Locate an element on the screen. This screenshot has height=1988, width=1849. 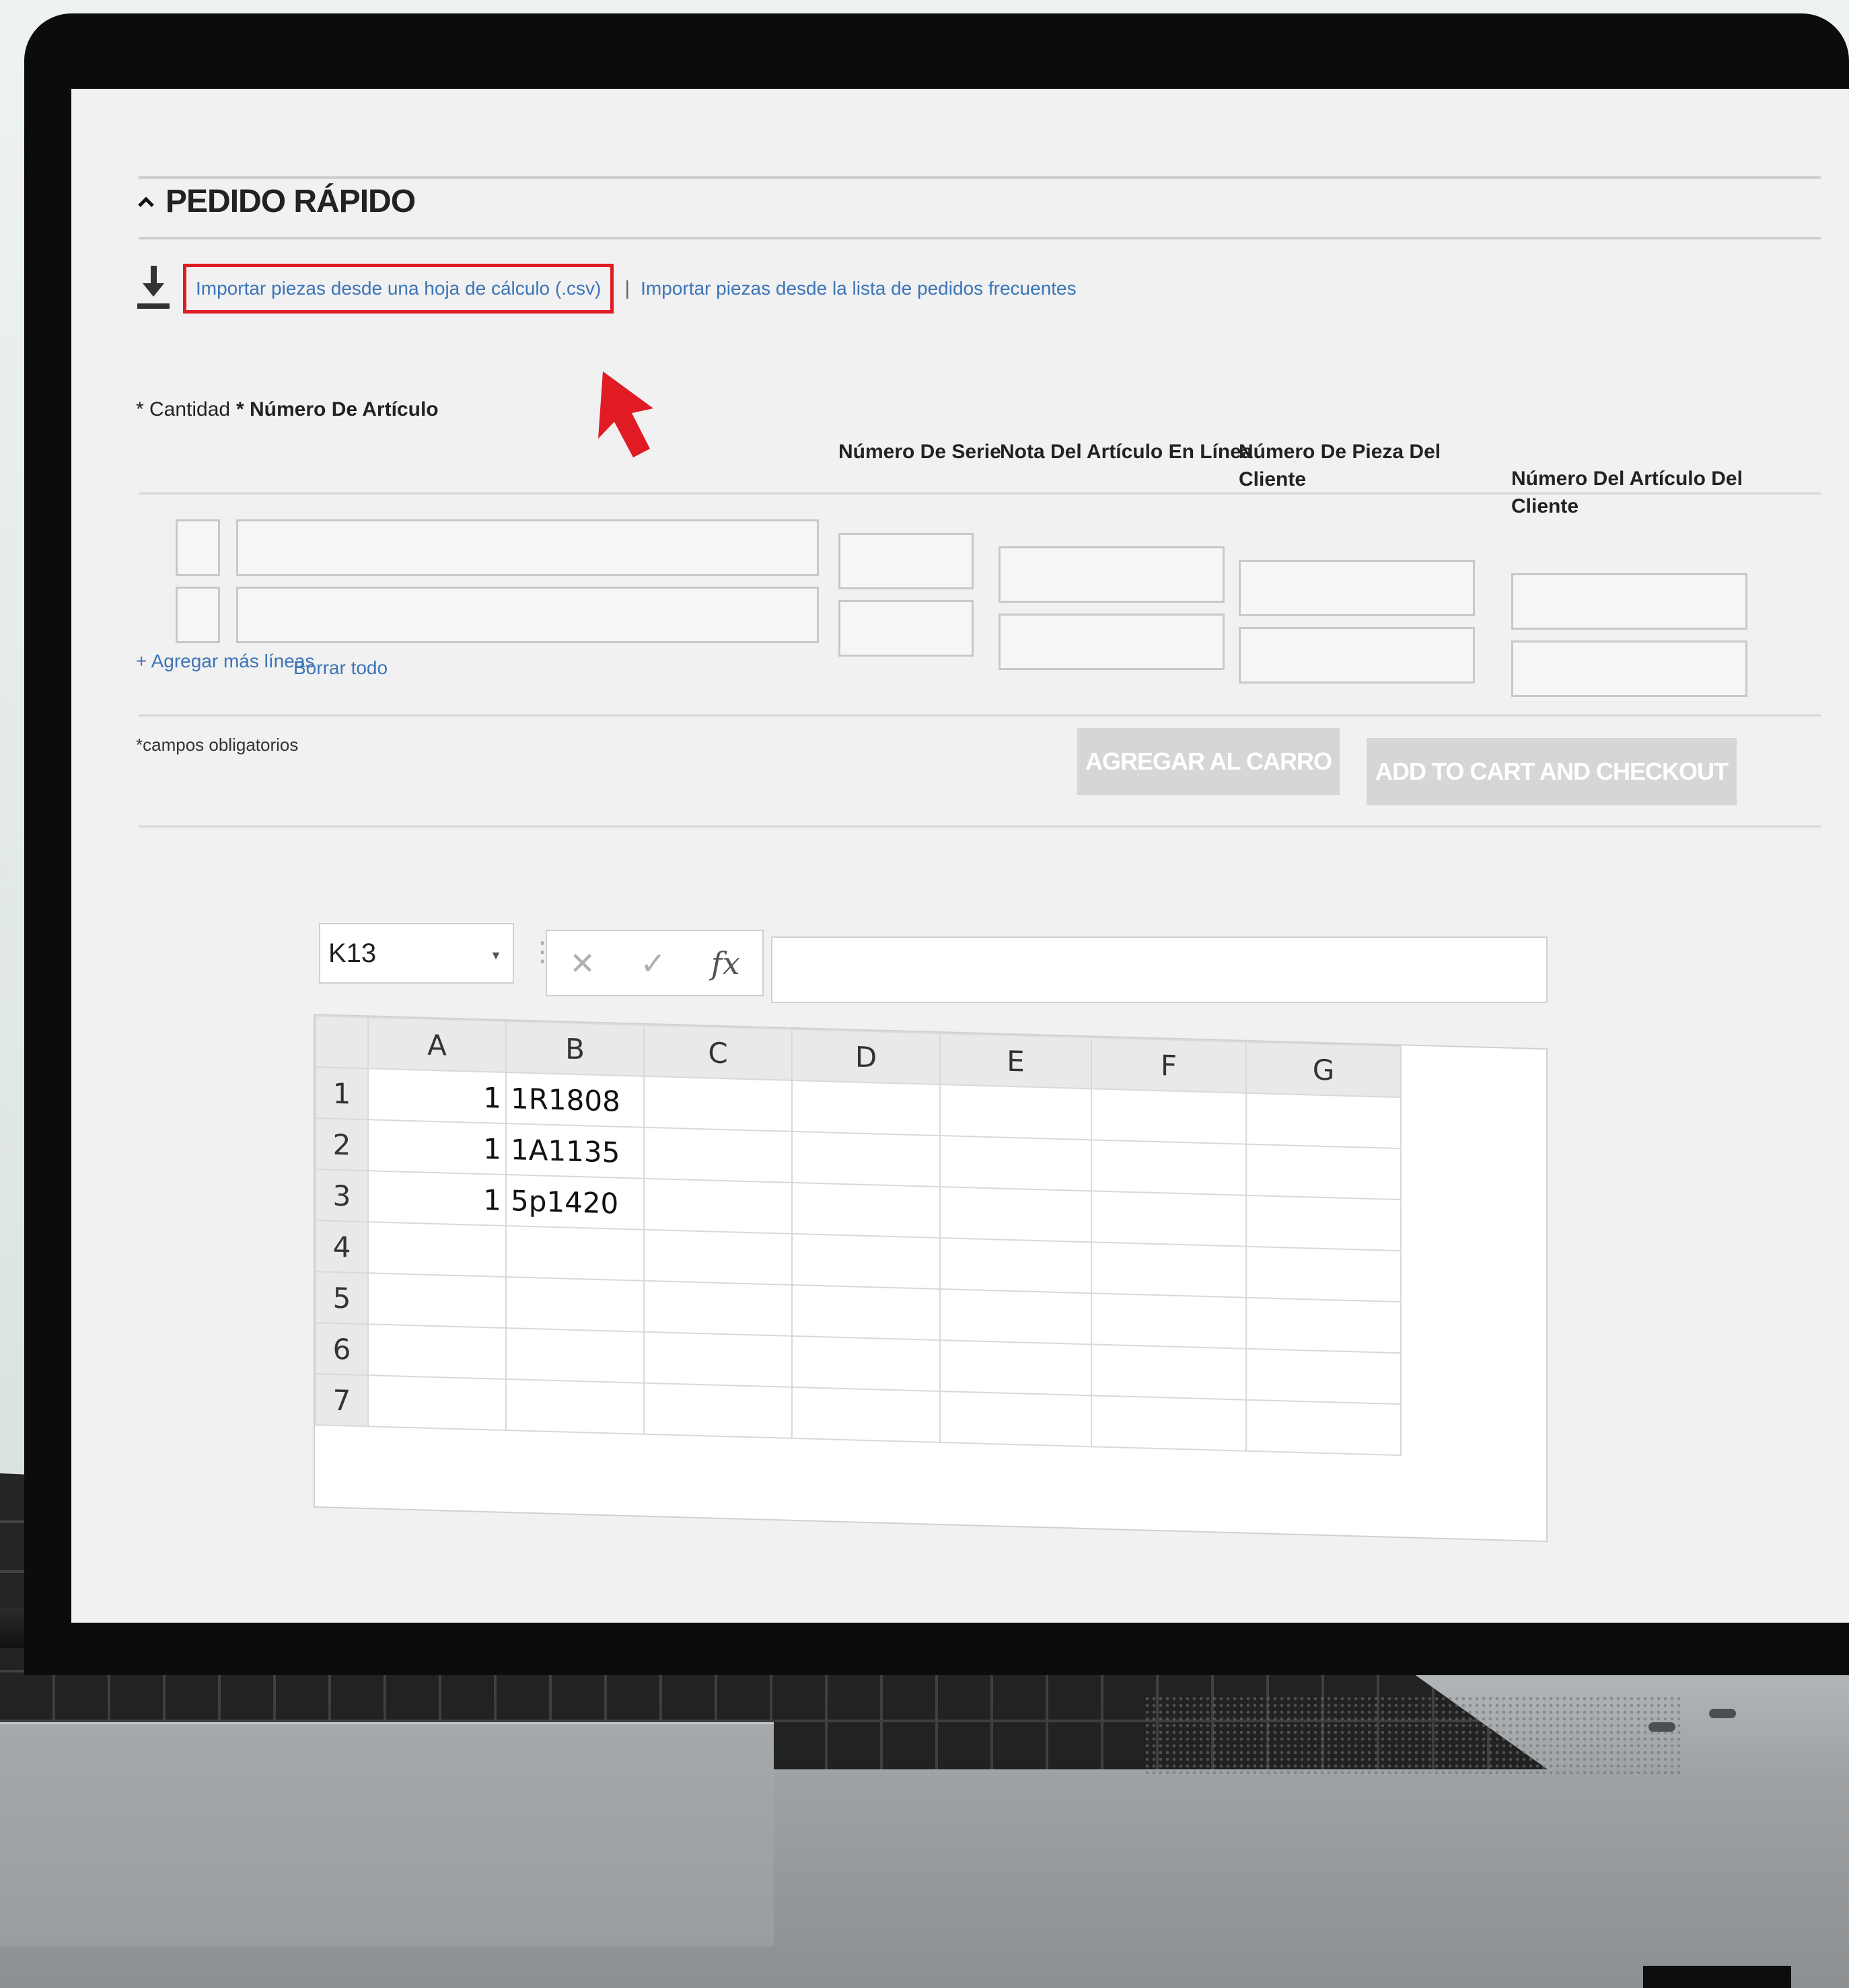
clear-all-link: Borrar todo is located at coordinates (340, 668).